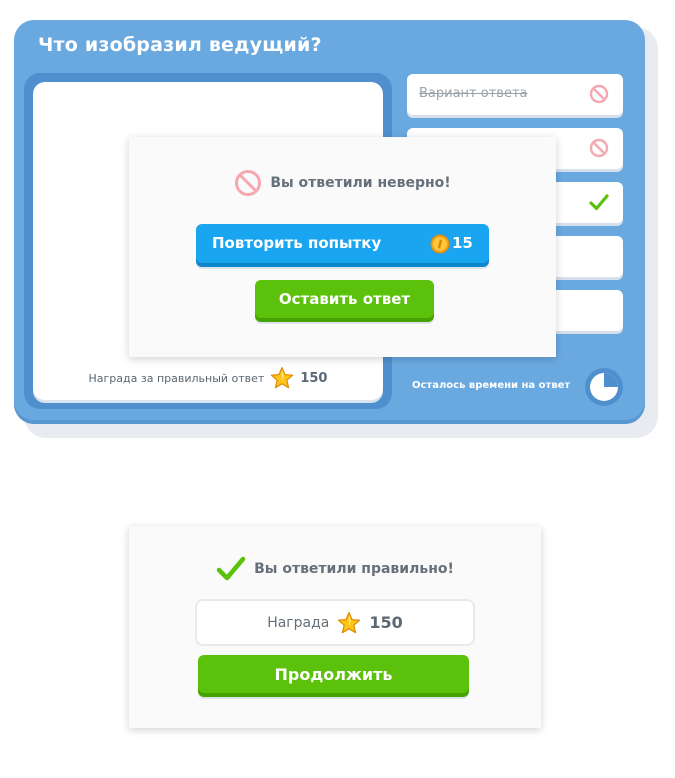 Image resolution: width=675 pixels, height=778 pixels. What do you see at coordinates (604, 387) in the screenshot?
I see `timer-icon` at bounding box center [604, 387].